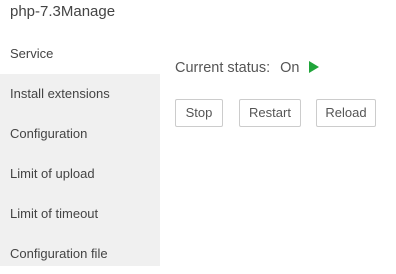  Describe the element at coordinates (80, 54) in the screenshot. I see `sidebar-item-service: Service` at that location.